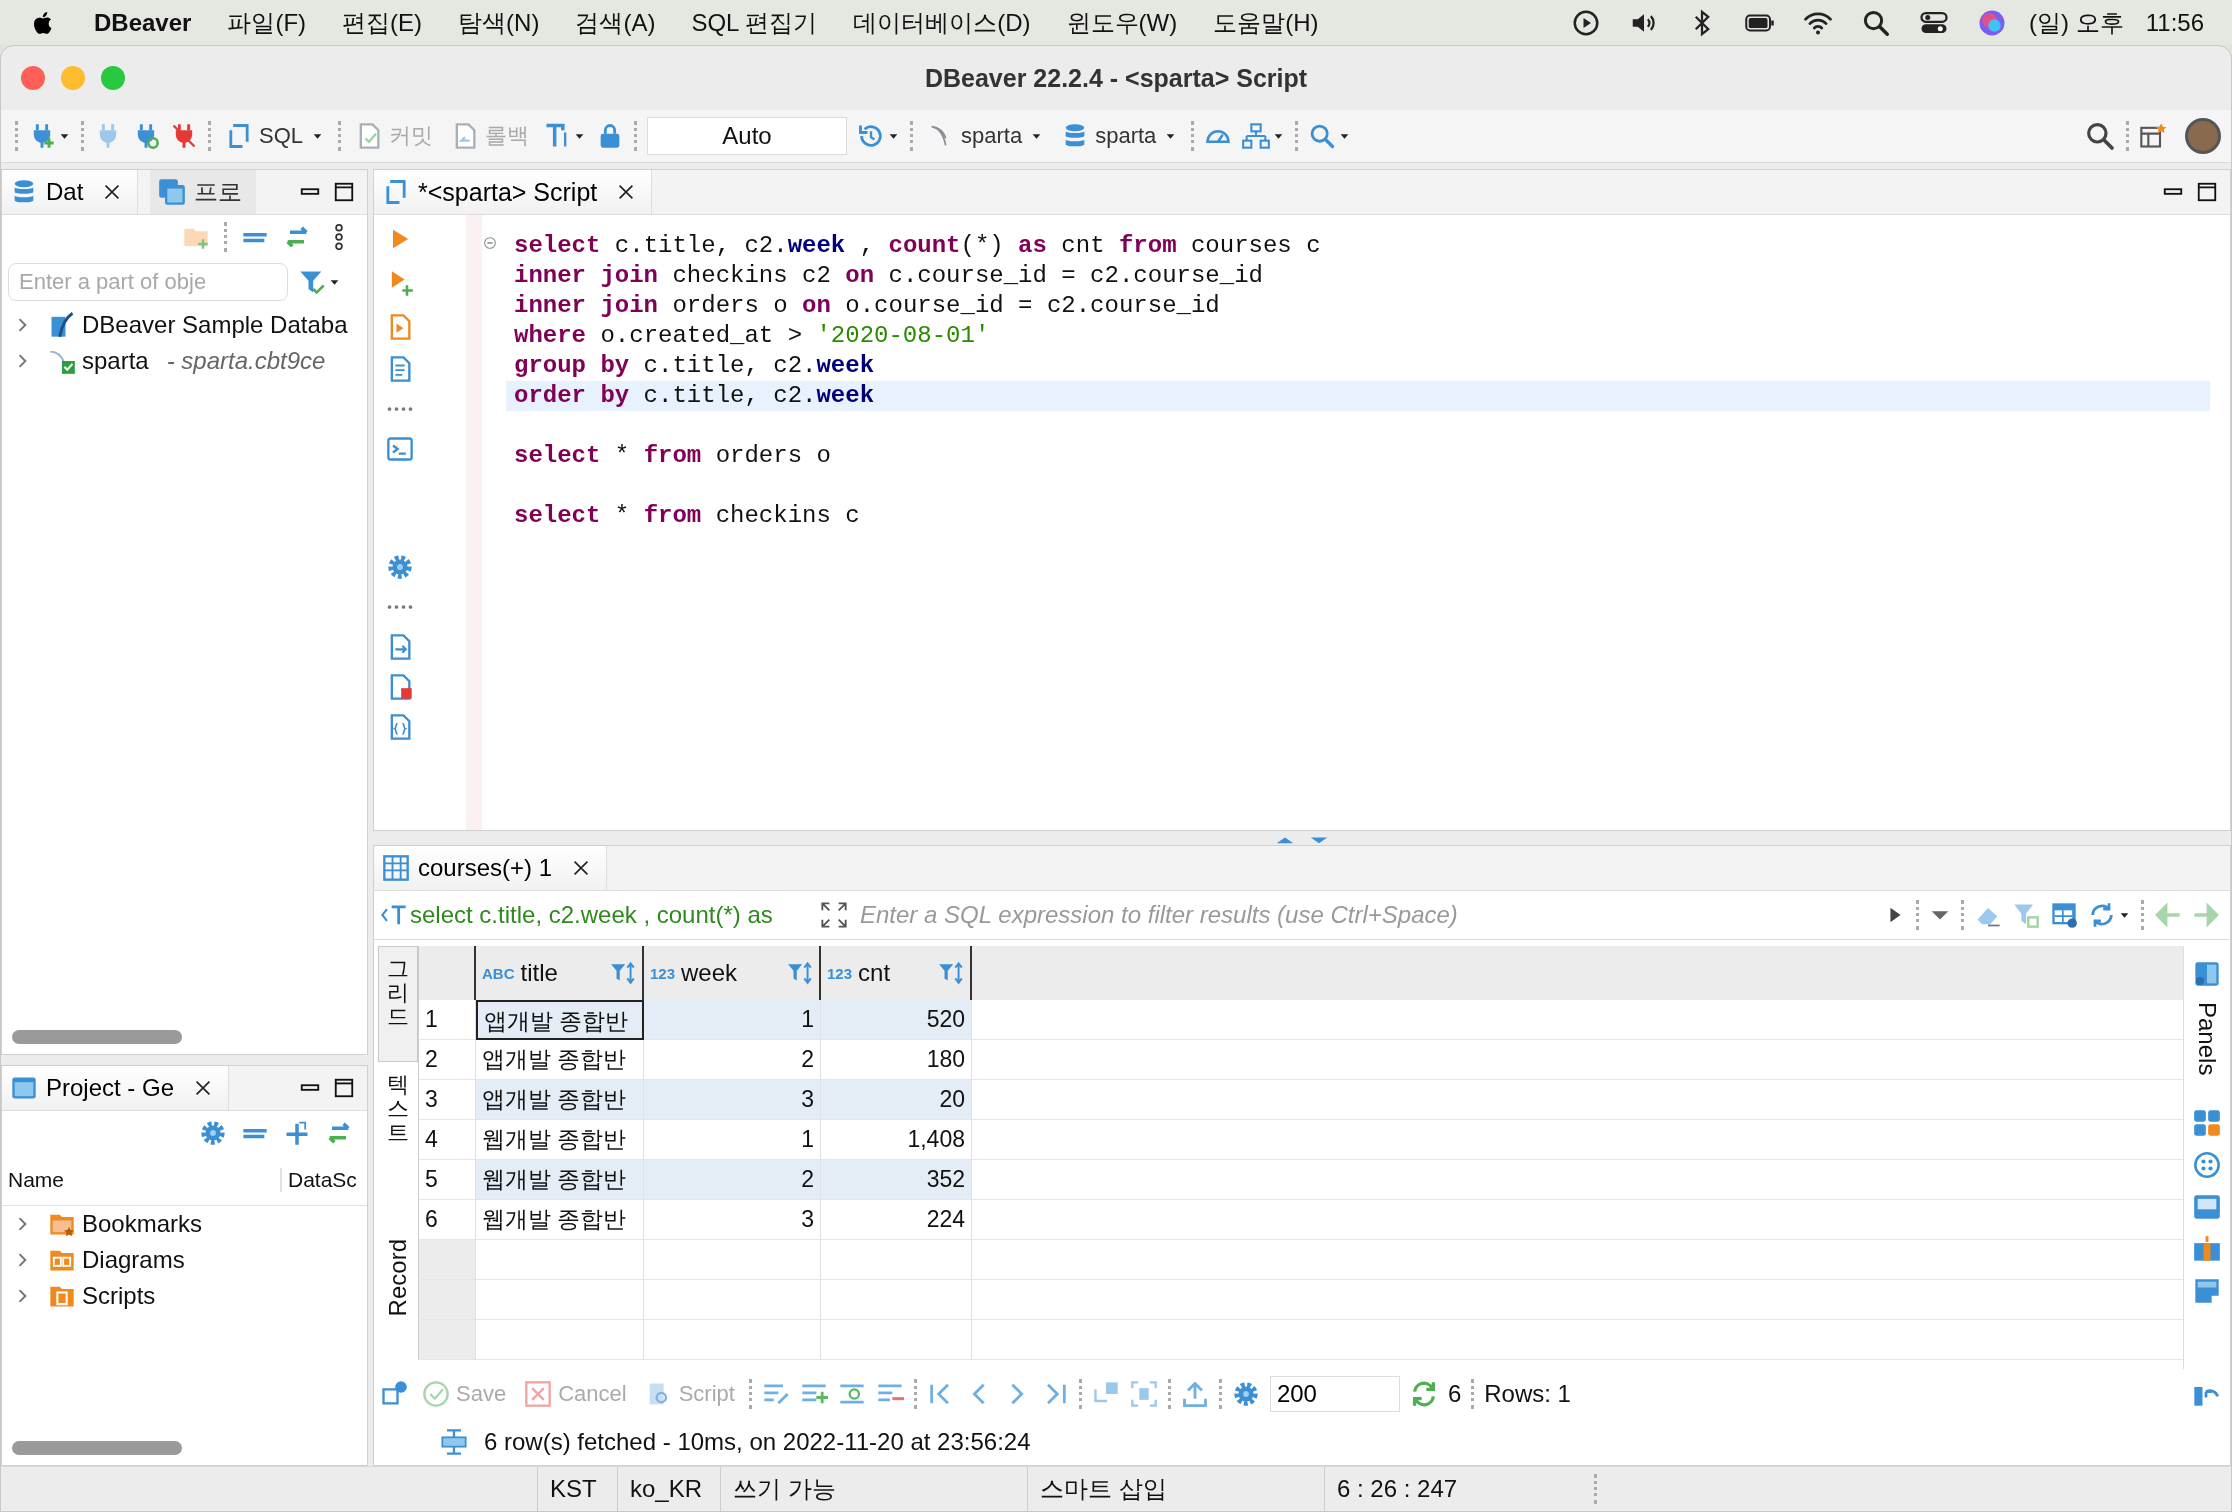  Describe the element at coordinates (2064, 915) in the screenshot. I see `table-settings-icon` at that location.